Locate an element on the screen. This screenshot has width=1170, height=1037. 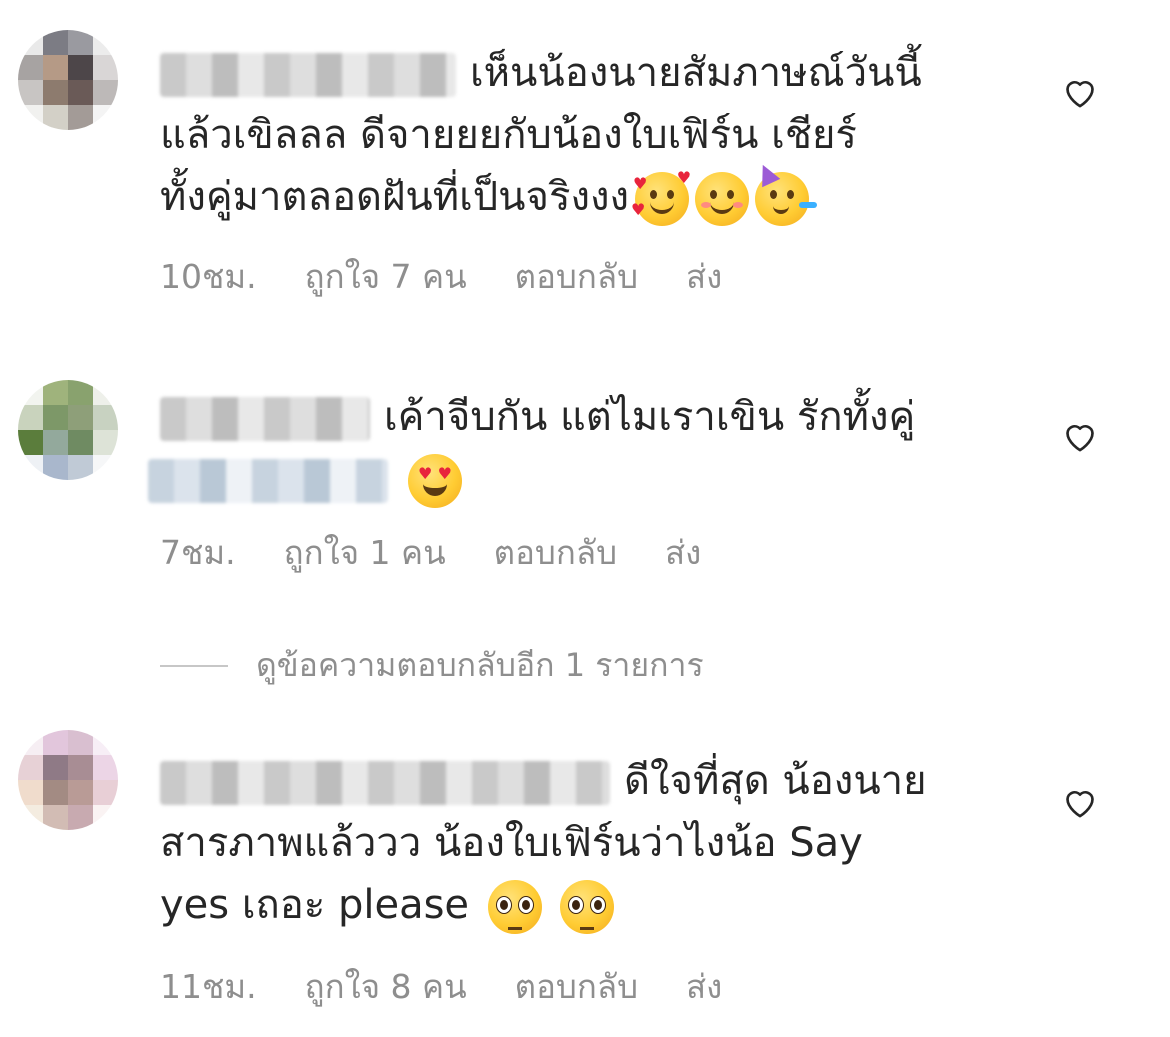
comment-line: สารภาพแล้ววว น้องใบเฟิร์นว่าไงน้อ Say is located at coordinates (511, 843).